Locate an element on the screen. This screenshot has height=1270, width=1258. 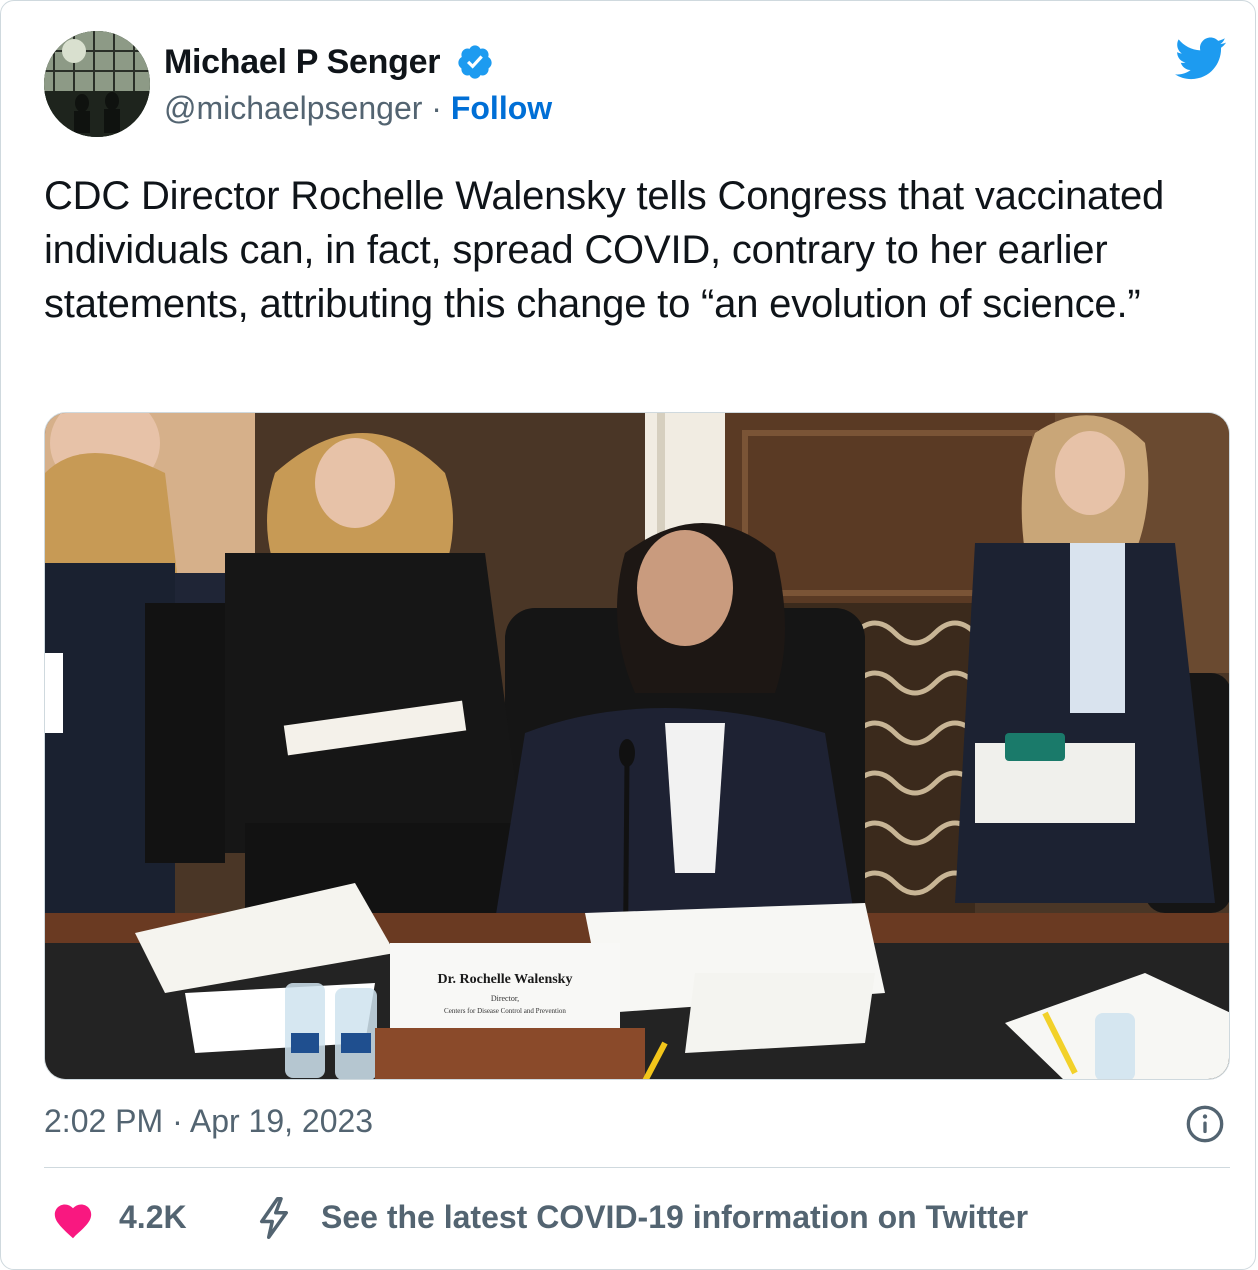
heart-icon is located at coordinates (73, 1219).